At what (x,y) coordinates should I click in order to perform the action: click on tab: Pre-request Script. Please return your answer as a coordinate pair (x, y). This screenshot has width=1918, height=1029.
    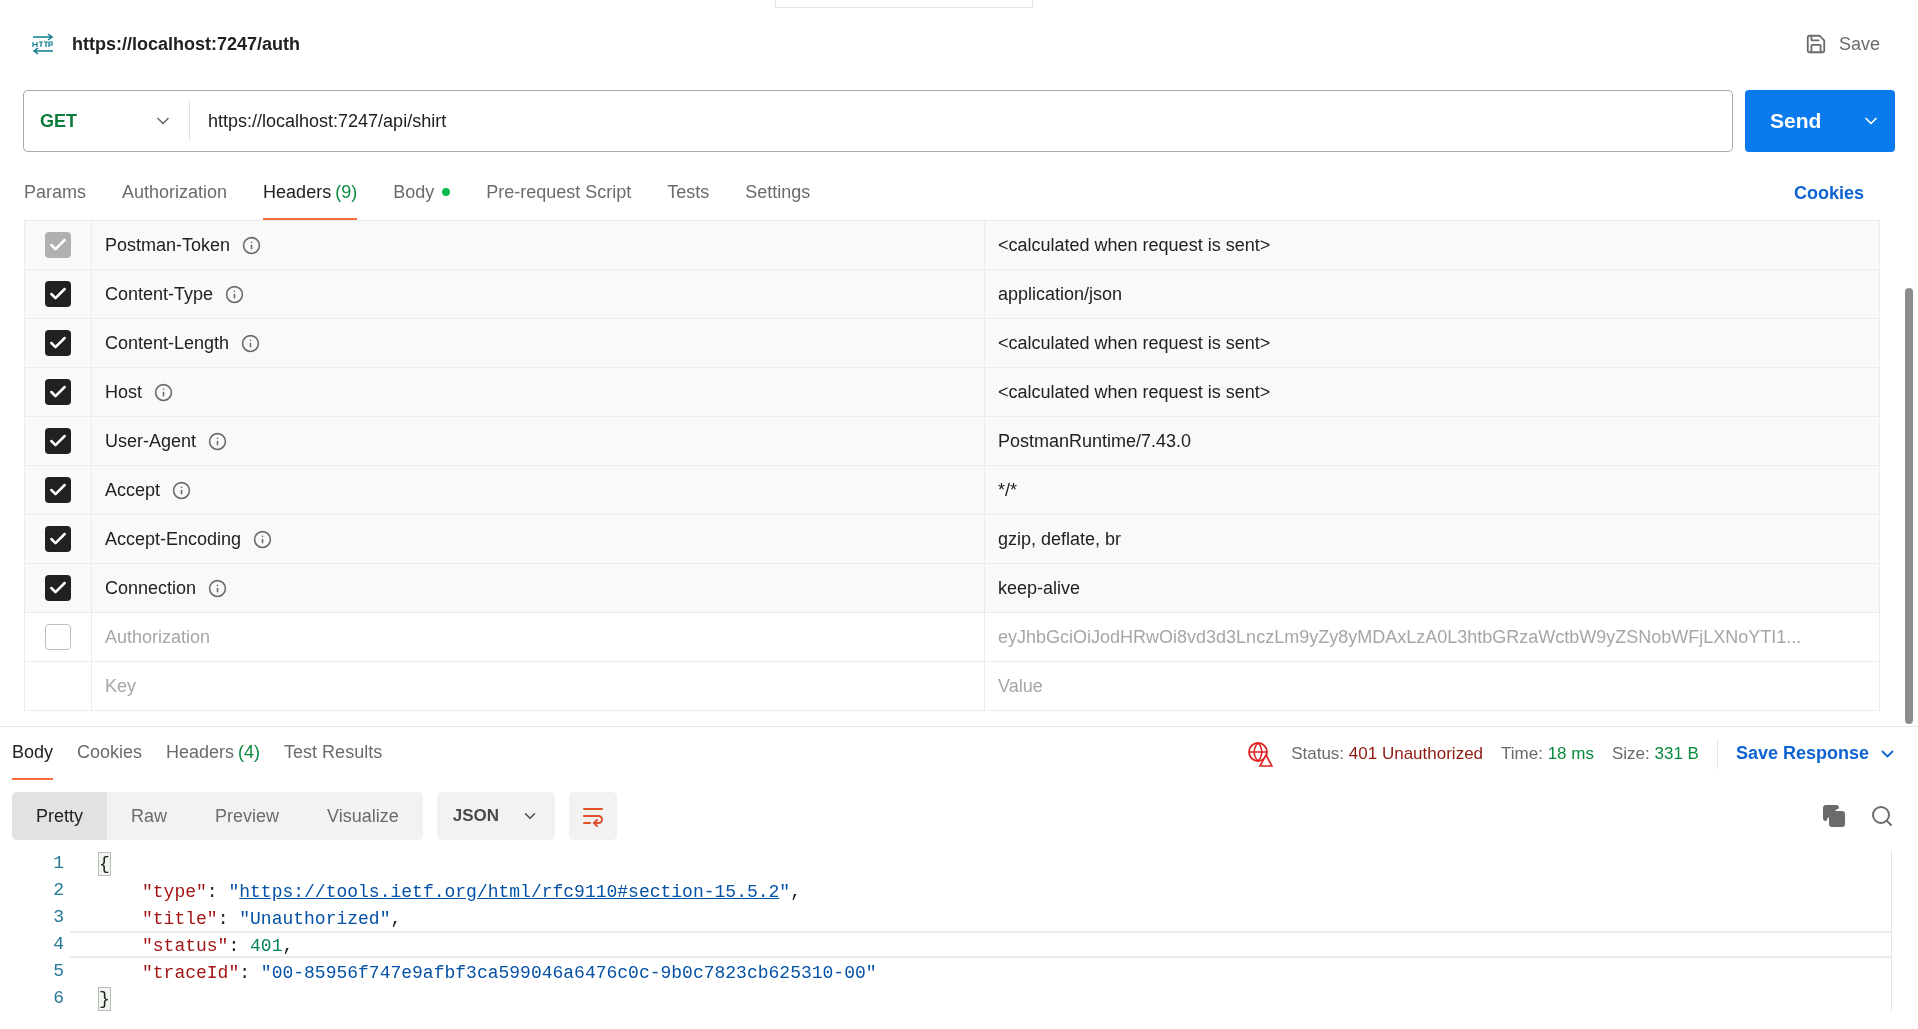
    Looking at the image, I should click on (559, 193).